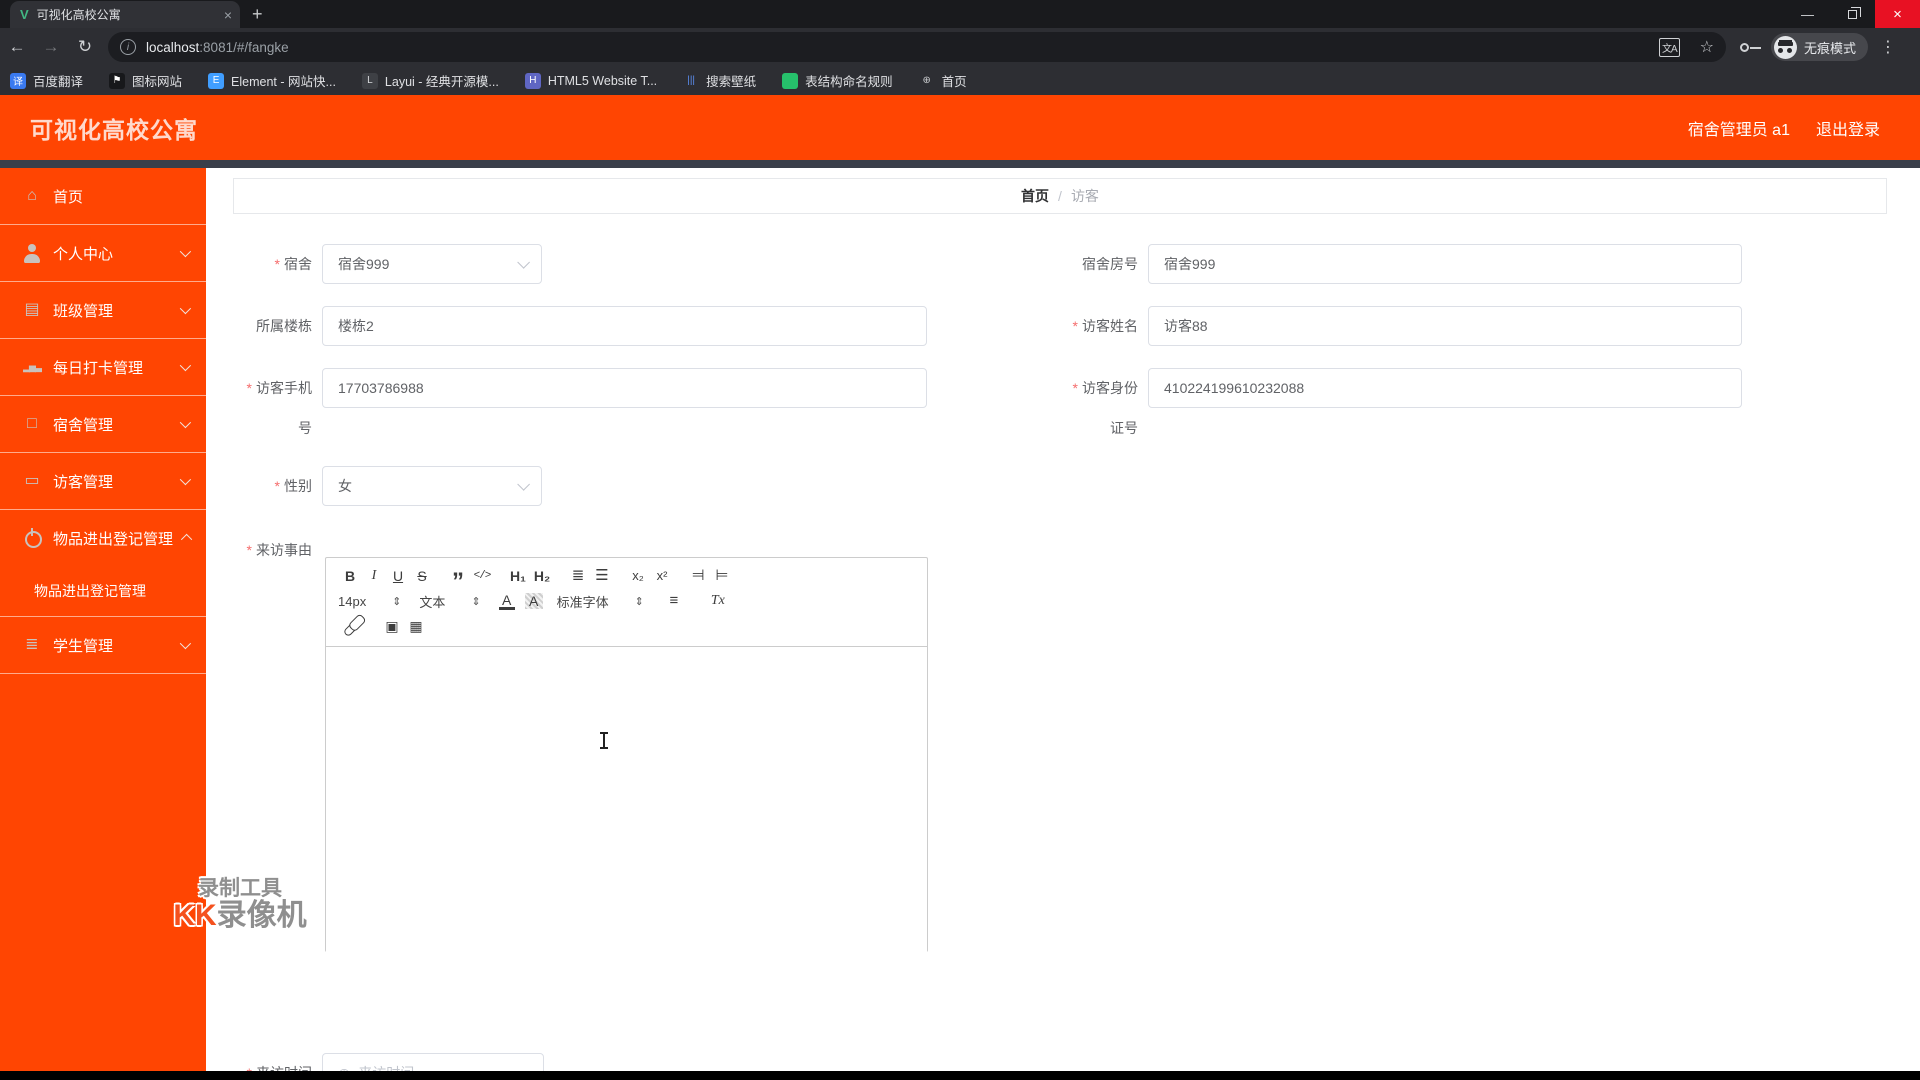 This screenshot has width=1920, height=1080. What do you see at coordinates (103, 253) in the screenshot?
I see `sidebar-item-profile: 个人中心` at bounding box center [103, 253].